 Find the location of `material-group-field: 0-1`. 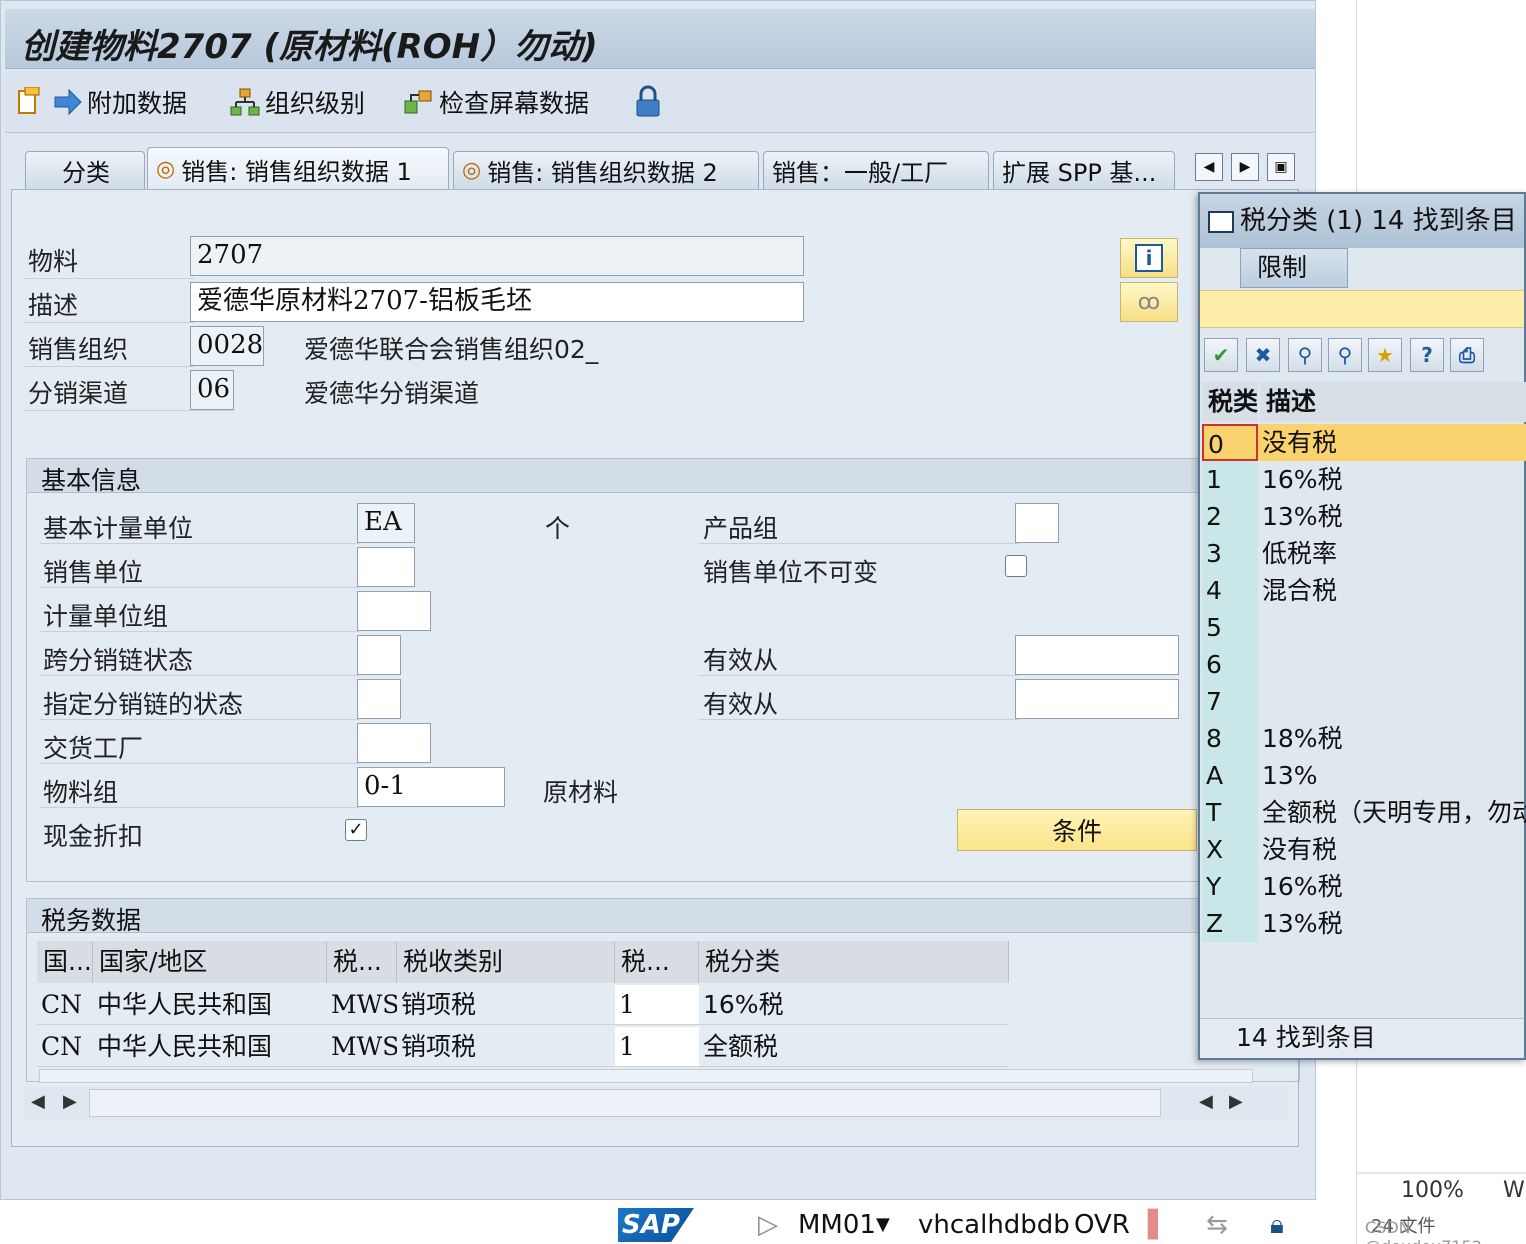

material-group-field: 0-1 is located at coordinates (431, 787).